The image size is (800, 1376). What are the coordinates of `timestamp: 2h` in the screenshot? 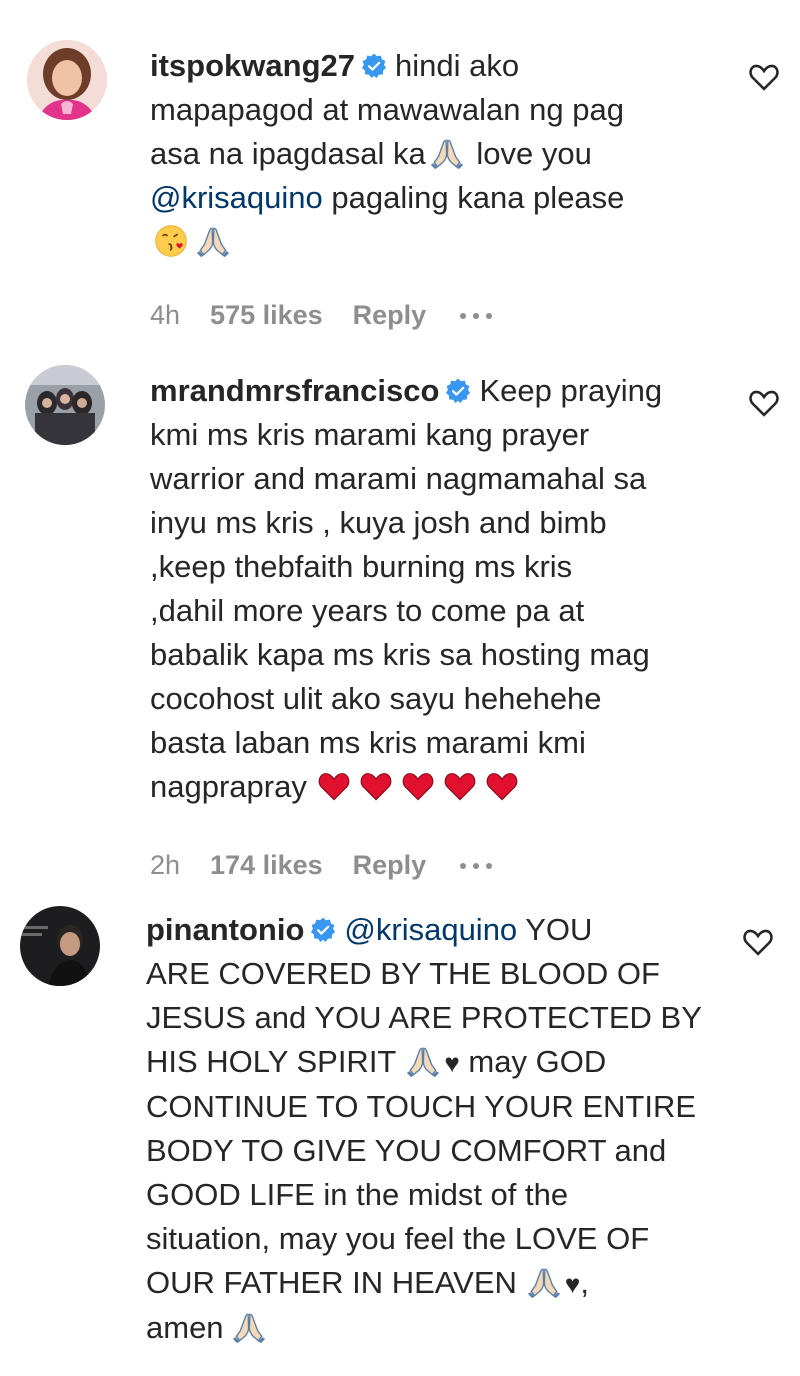 It's located at (165, 865).